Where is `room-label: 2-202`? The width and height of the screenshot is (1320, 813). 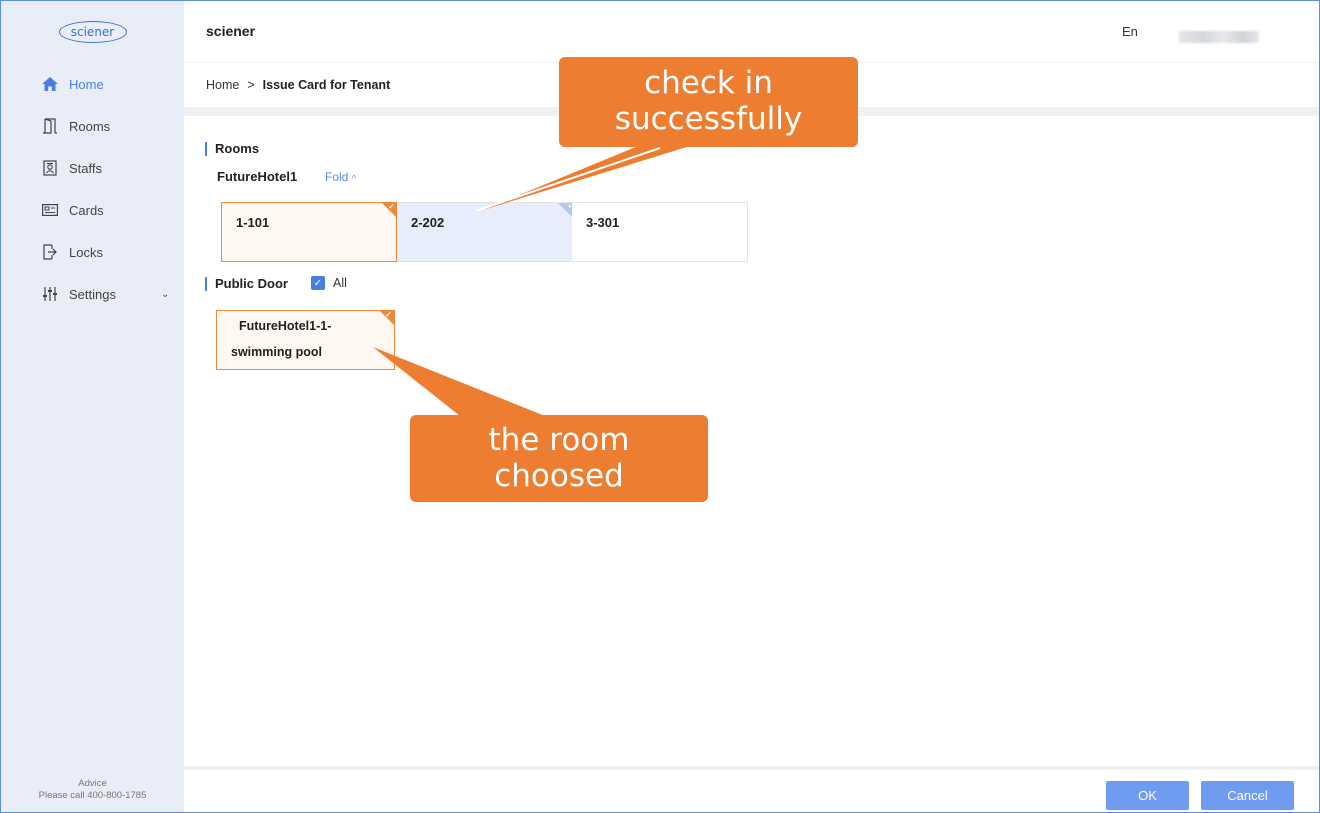 room-label: 2-202 is located at coordinates (428, 222).